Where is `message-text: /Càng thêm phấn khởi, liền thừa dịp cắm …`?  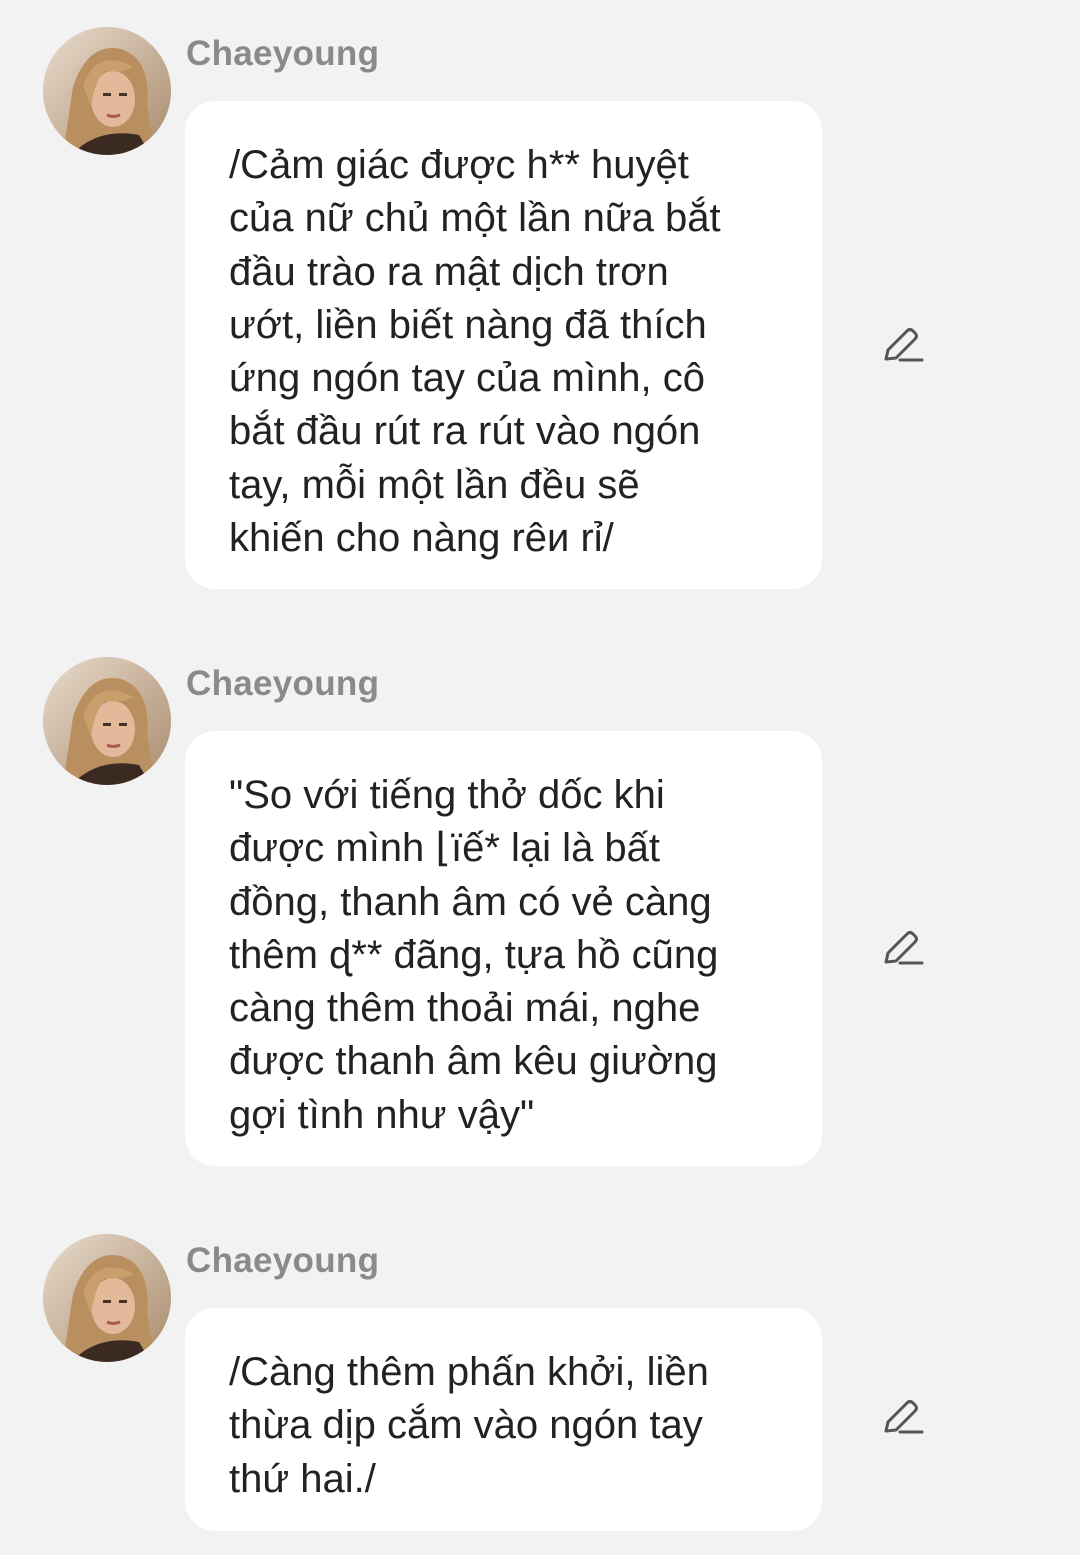 message-text: /Càng thêm phấn khởi, liền thừa dịp cắm … is located at coordinates (469, 1425).